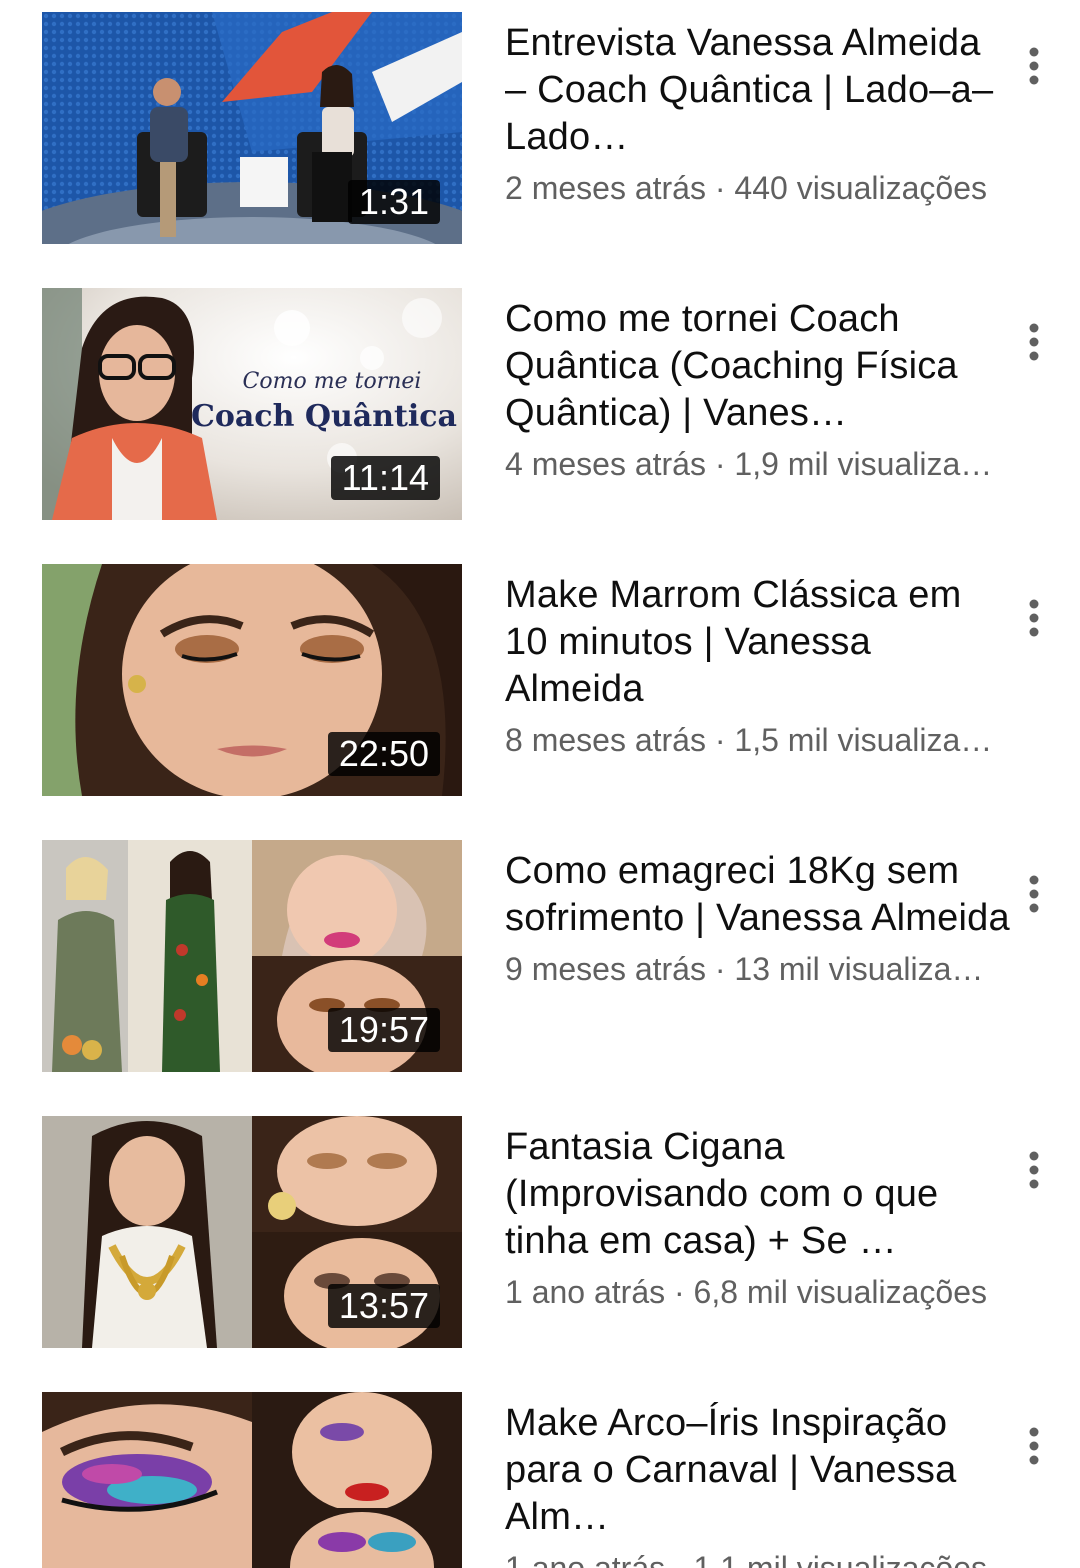 The width and height of the screenshot is (1080, 1568). Describe the element at coordinates (393, 202) in the screenshot. I see `video-duration: 1:31` at that location.